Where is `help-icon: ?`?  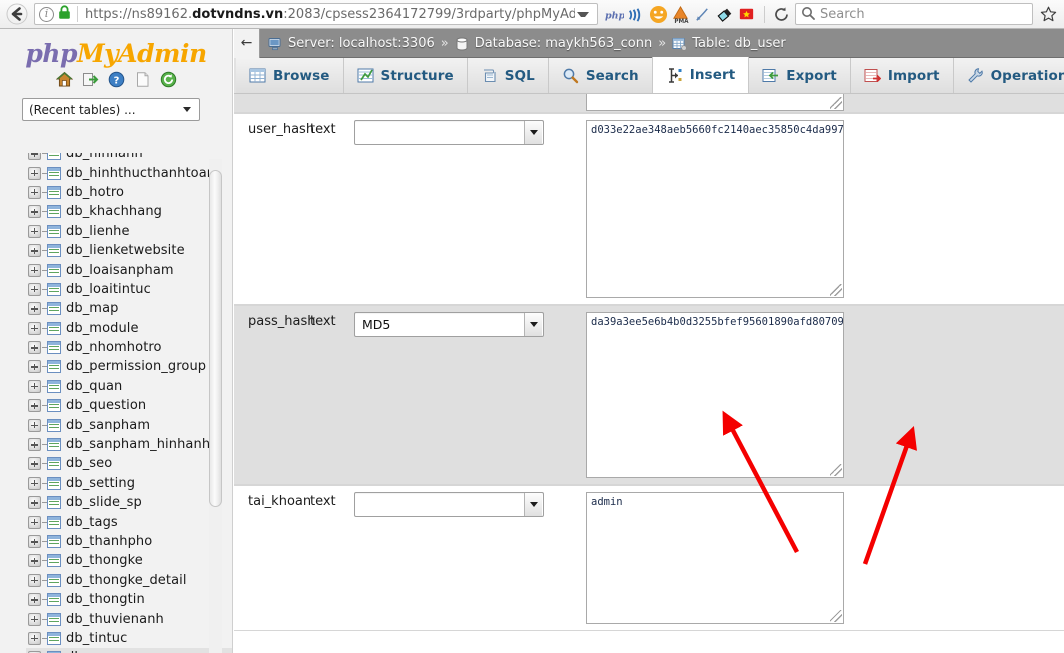 help-icon: ? is located at coordinates (116, 79).